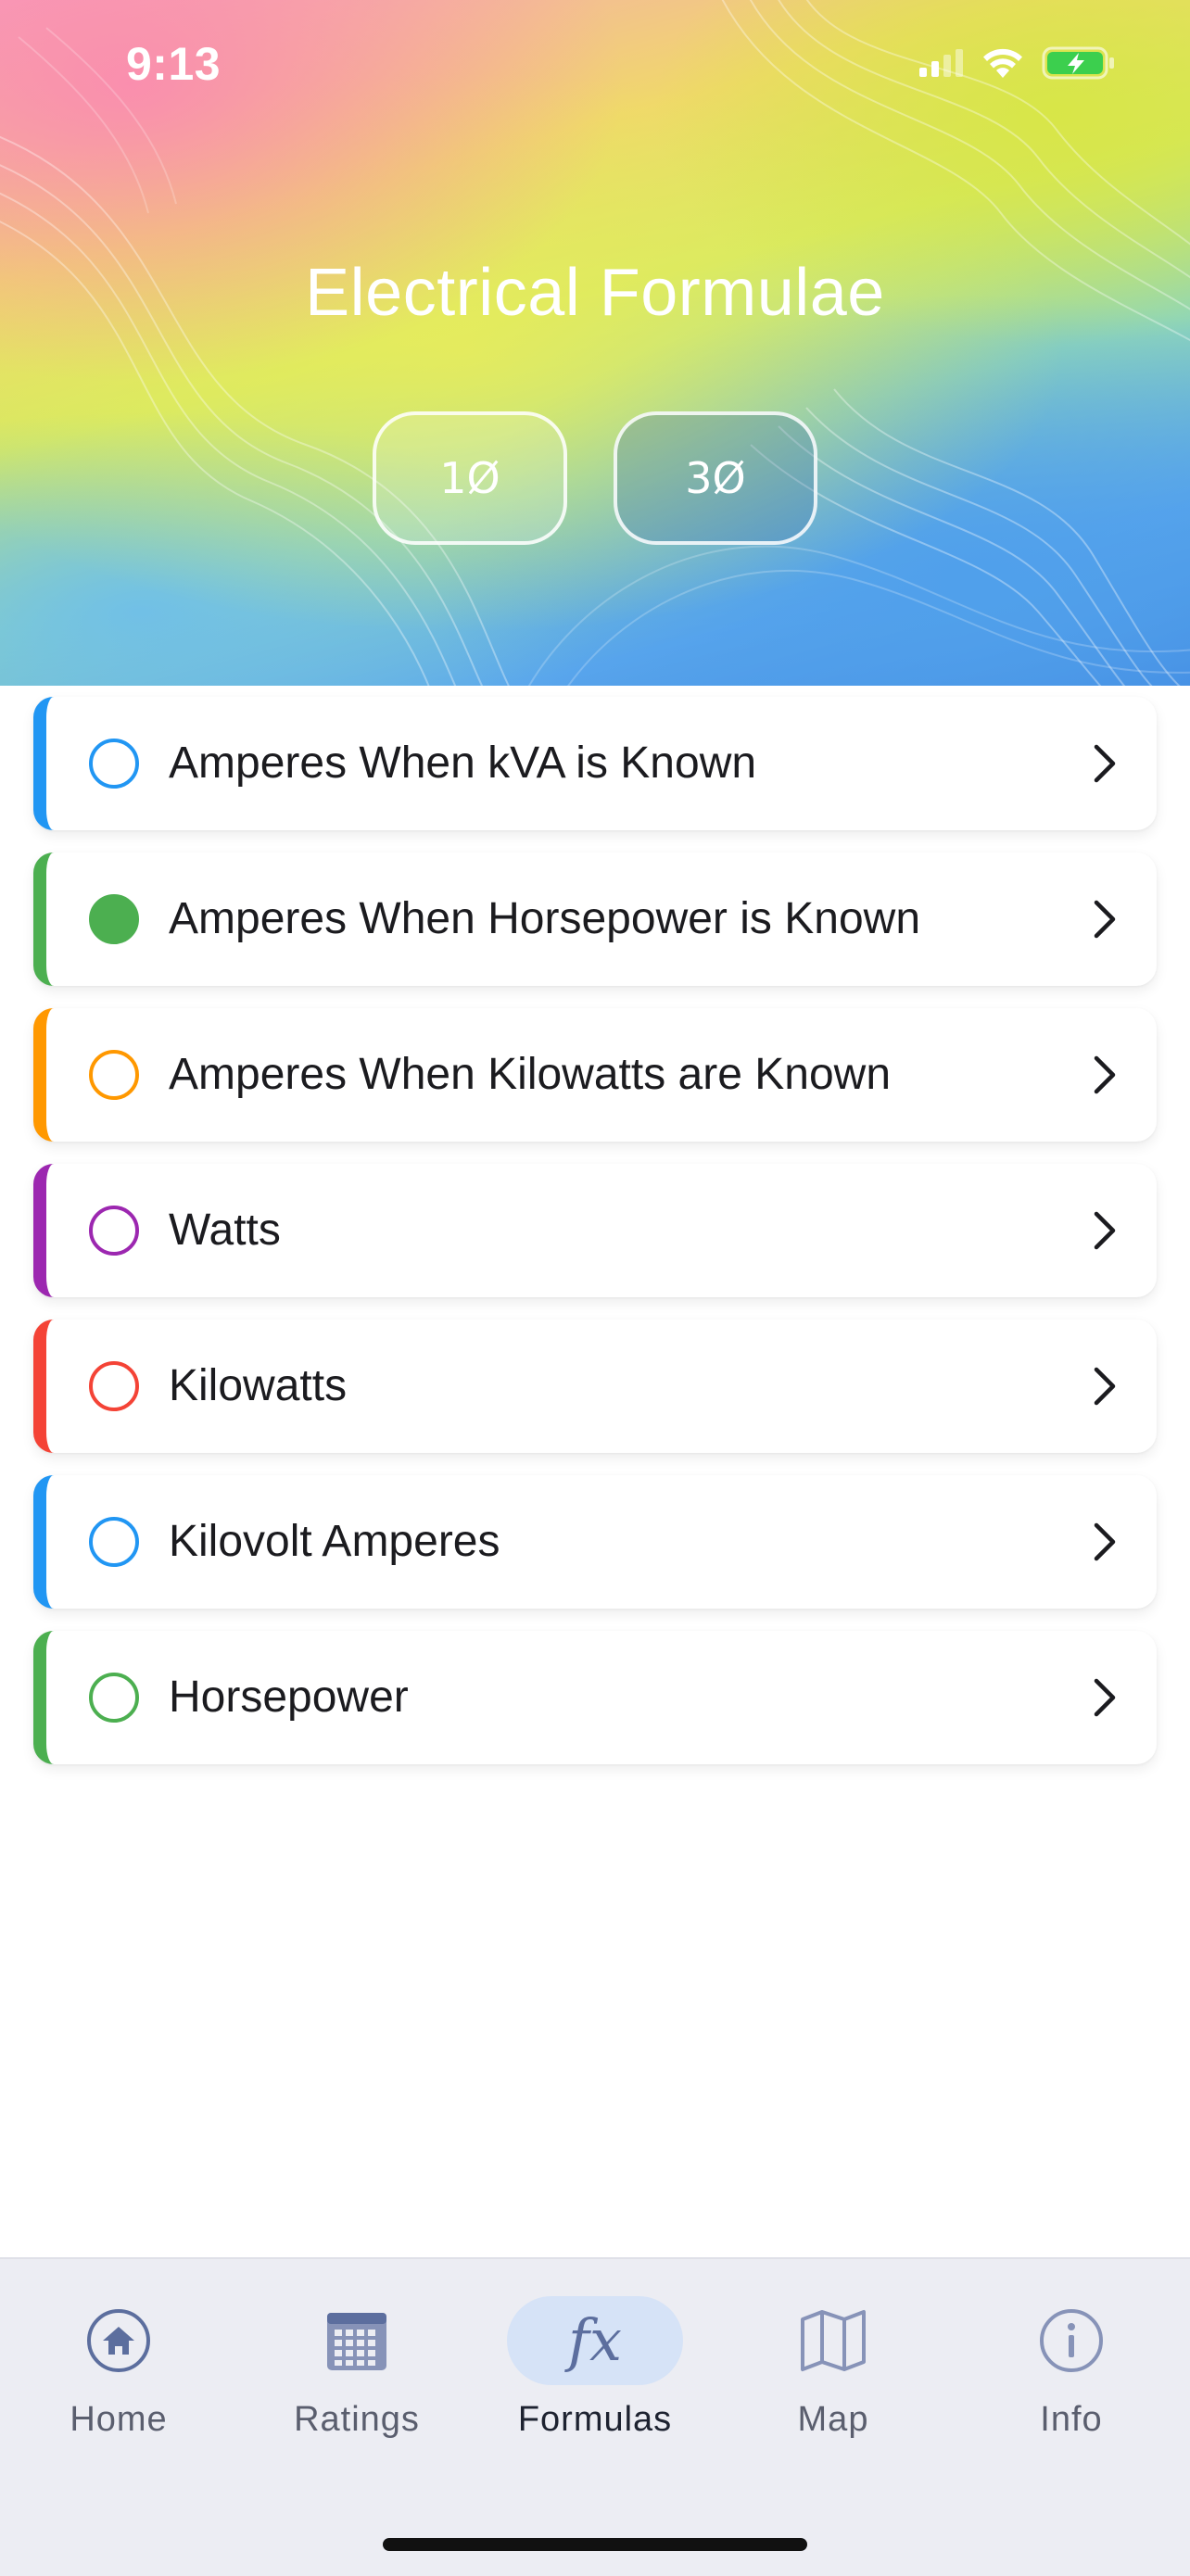 This screenshot has height=2576, width=1190. What do you see at coordinates (530, 1075) in the screenshot?
I see `formula-label: Amperes When Kilowatts are Known` at bounding box center [530, 1075].